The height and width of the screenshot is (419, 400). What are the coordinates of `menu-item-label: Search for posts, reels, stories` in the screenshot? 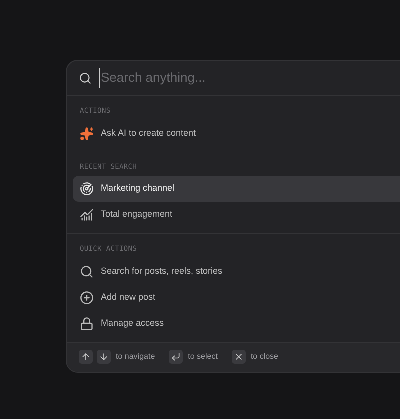 It's located at (162, 271).